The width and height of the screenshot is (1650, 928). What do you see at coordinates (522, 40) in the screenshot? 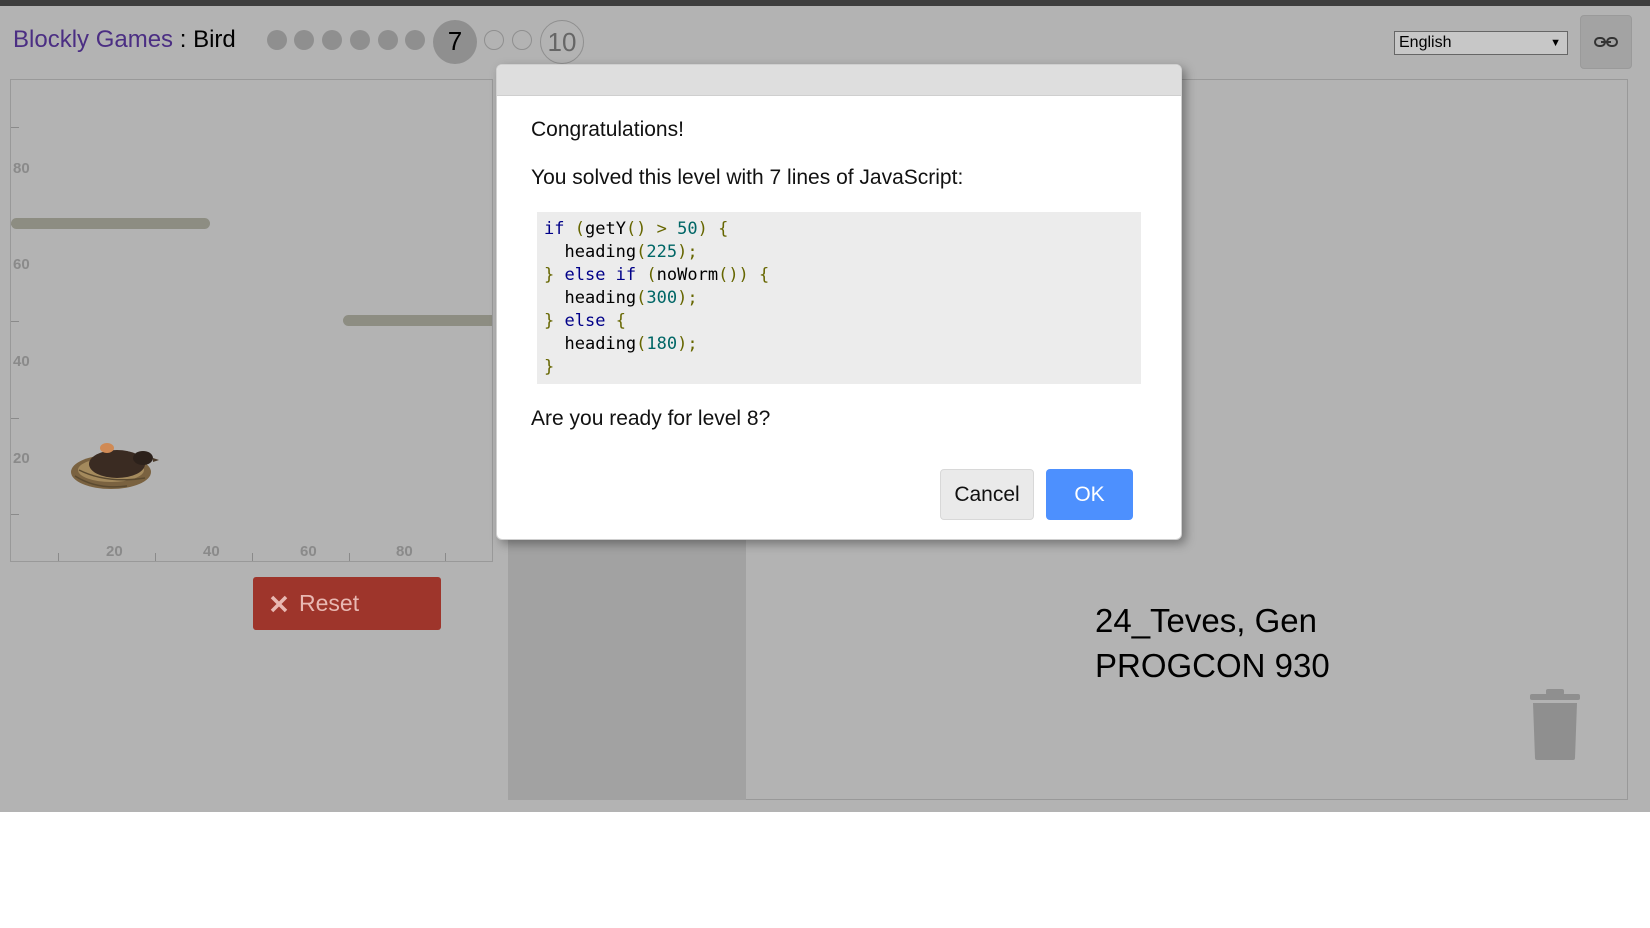
I see `level-9-dot` at bounding box center [522, 40].